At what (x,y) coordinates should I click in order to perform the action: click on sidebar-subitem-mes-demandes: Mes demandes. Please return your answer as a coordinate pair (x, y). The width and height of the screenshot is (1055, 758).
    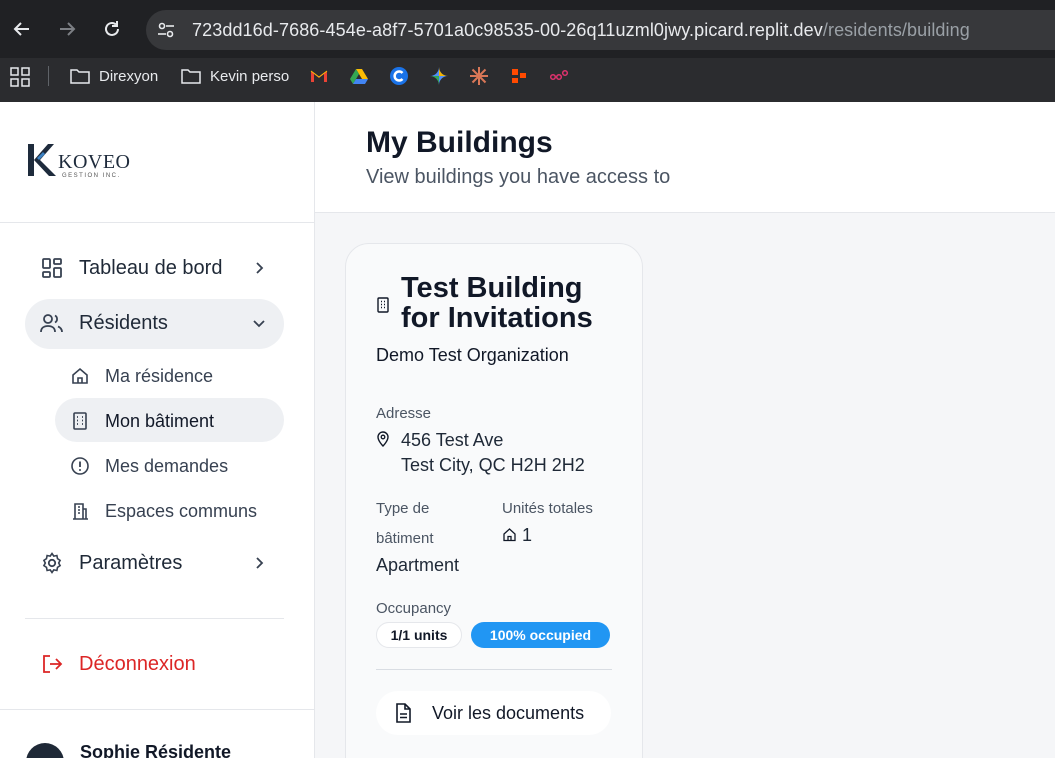
    Looking at the image, I should click on (148, 466).